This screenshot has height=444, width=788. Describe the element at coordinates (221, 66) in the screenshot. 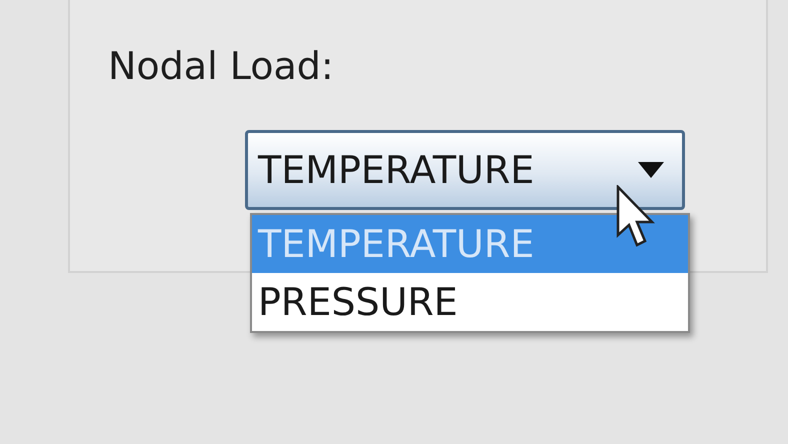

I see `field-label: Nodal Load:` at that location.